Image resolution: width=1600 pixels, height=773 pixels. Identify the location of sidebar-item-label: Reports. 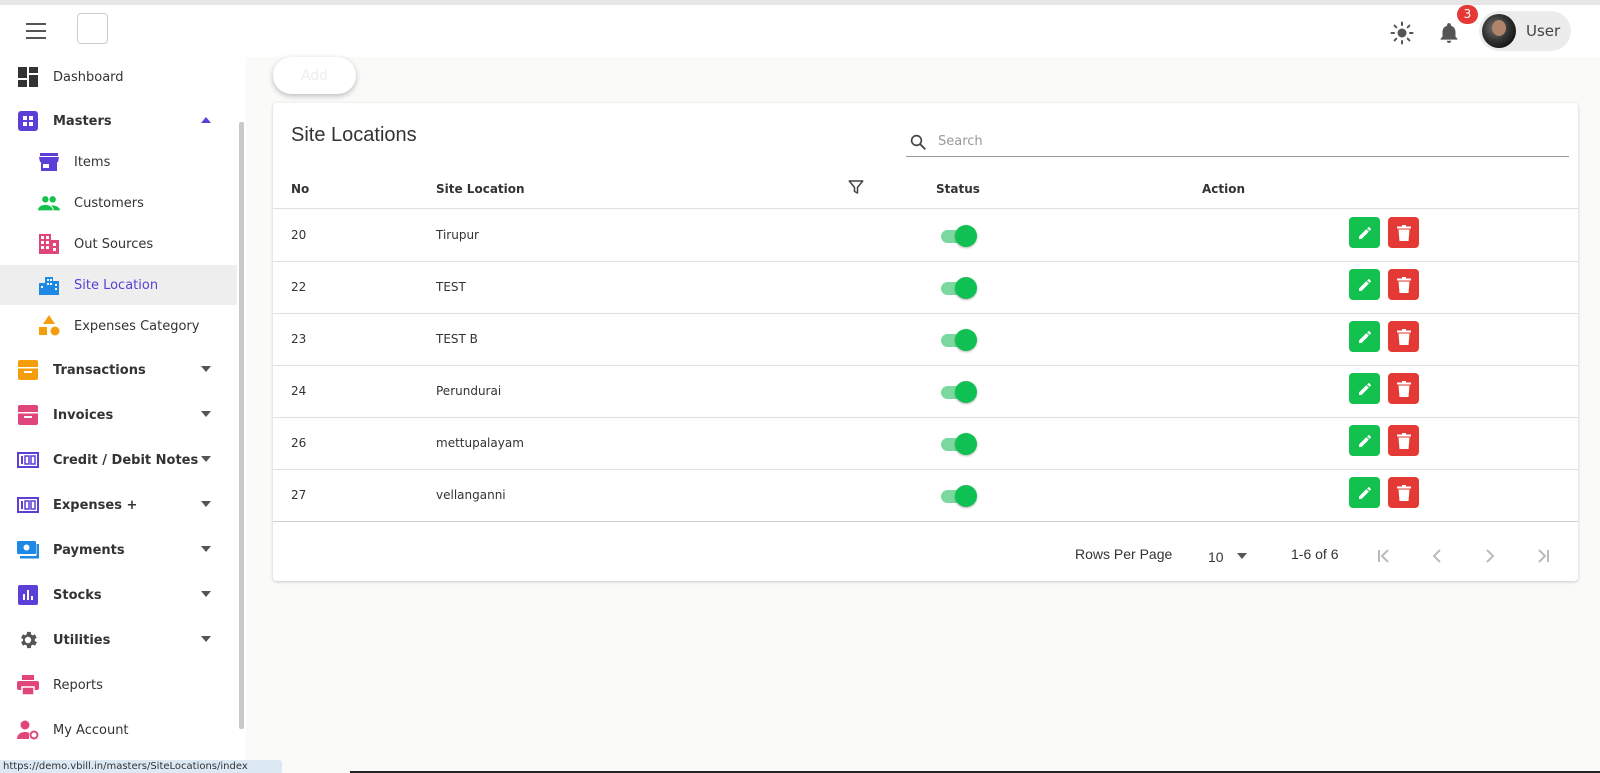
(78, 685).